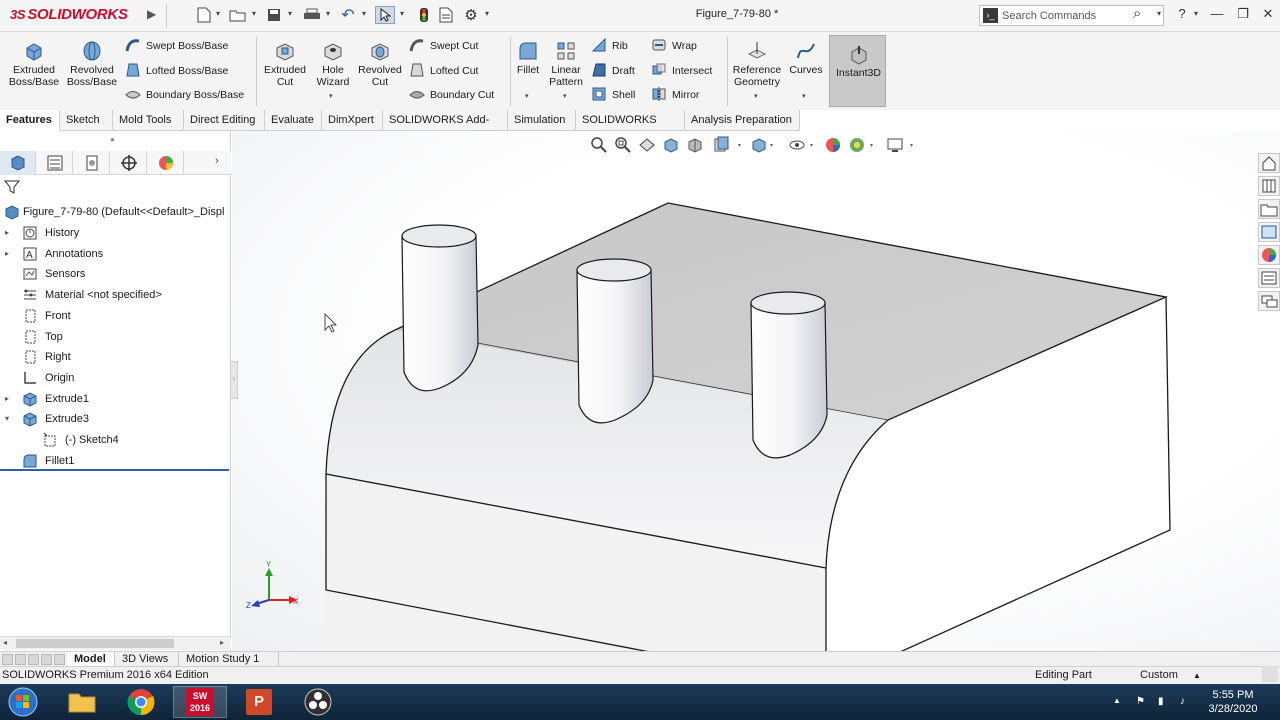 The height and width of the screenshot is (720, 1280). Describe the element at coordinates (114, 357) in the screenshot. I see `tree-item: Right` at that location.